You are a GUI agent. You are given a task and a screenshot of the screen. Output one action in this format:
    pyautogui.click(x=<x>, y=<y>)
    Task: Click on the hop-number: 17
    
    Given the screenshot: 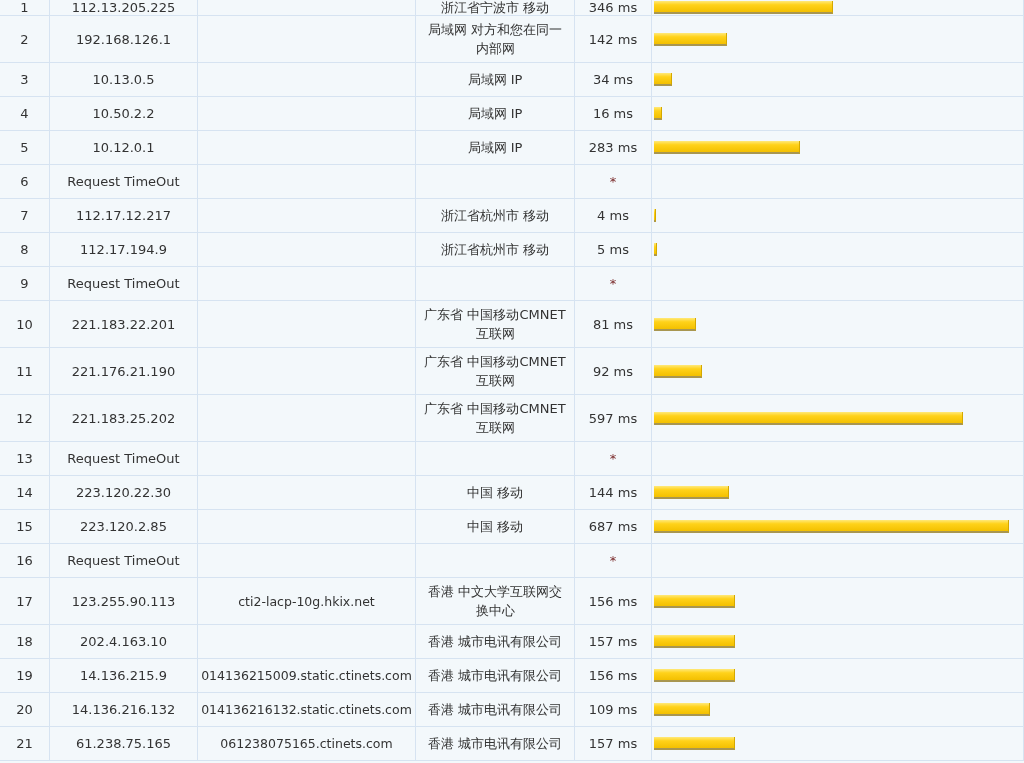 What is the action you would take?
    pyautogui.click(x=24, y=601)
    